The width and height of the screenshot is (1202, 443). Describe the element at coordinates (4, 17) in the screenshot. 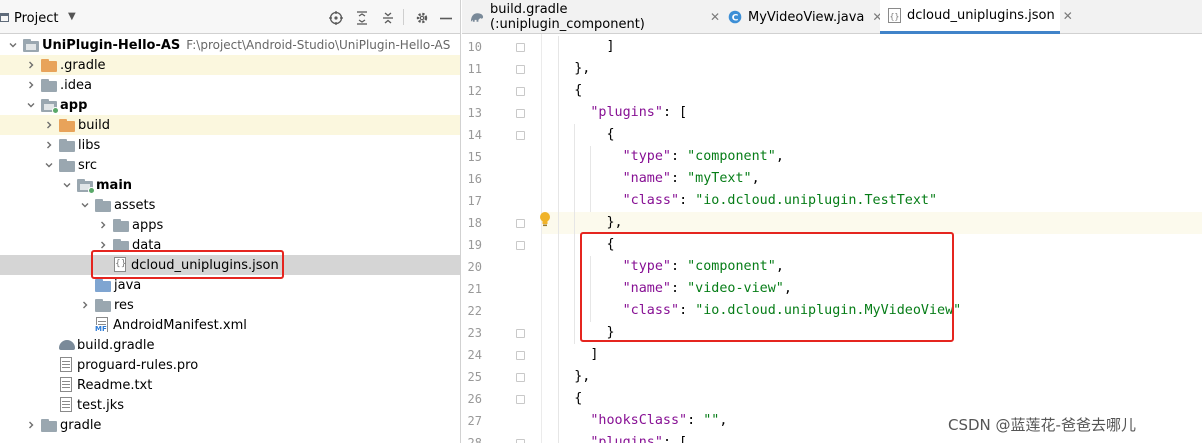

I see `project-view-icon` at that location.